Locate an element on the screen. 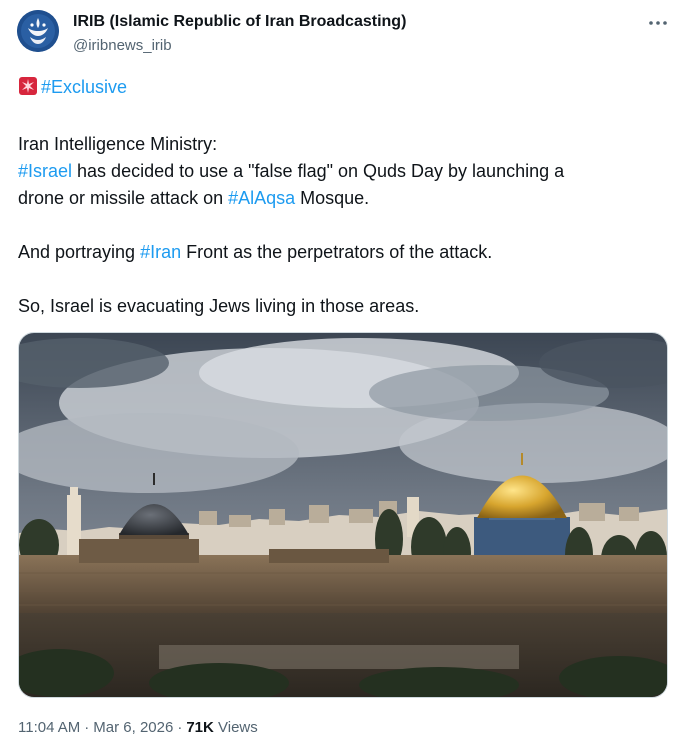 The height and width of the screenshot is (749, 686). ellipsis-icon is located at coordinates (658, 23).